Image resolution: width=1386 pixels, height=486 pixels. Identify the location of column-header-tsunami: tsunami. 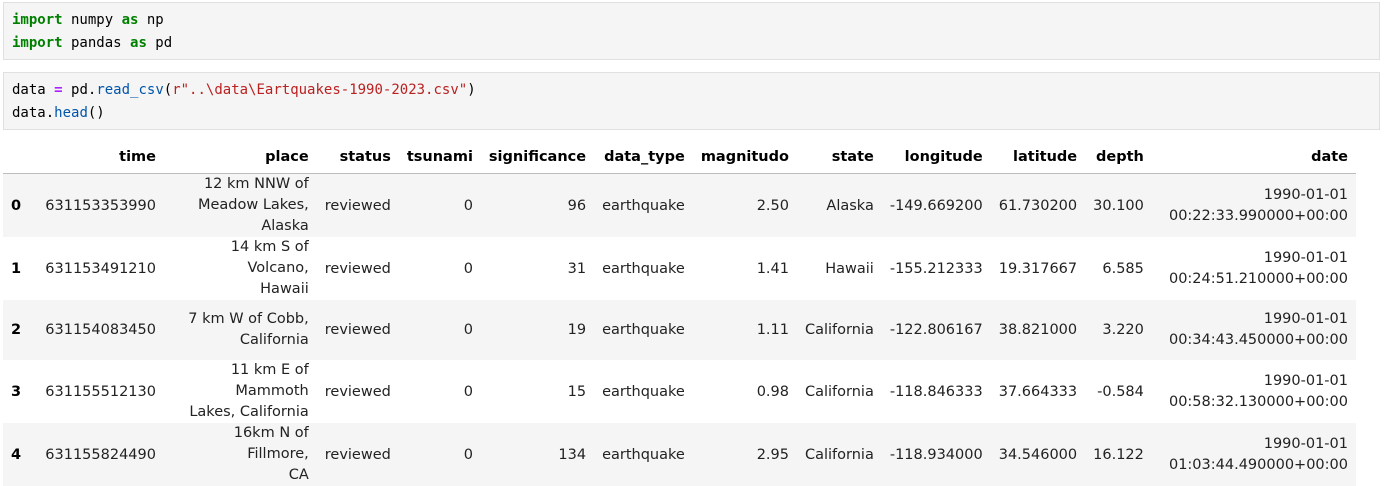
(439, 157).